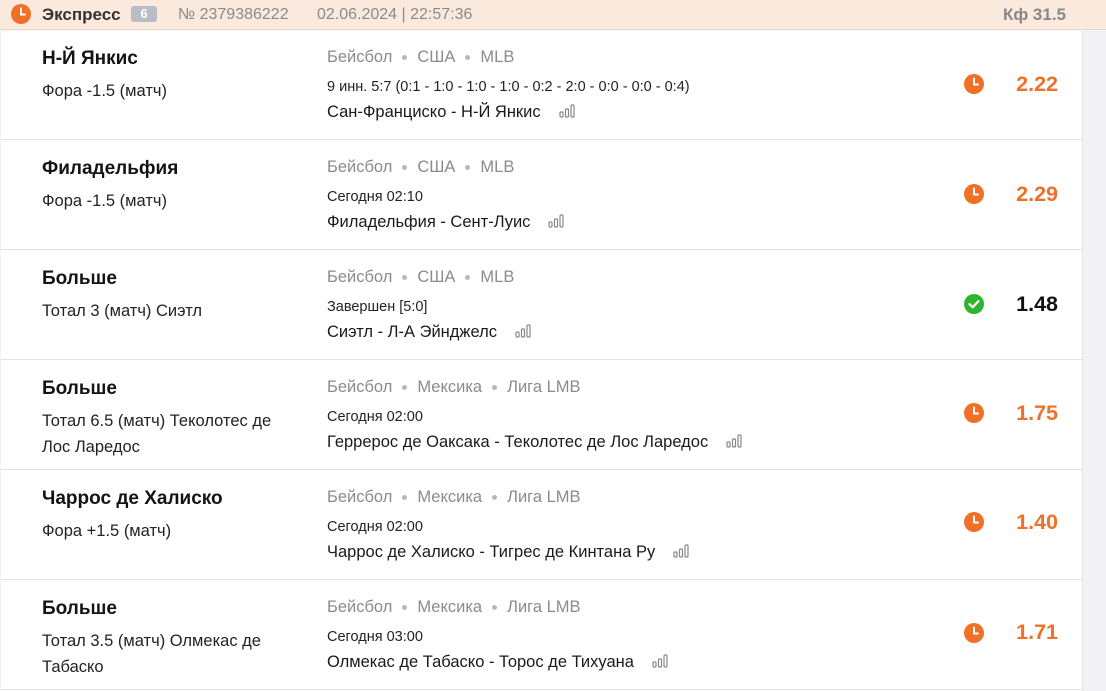 The image size is (1106, 691). I want to click on event-coefficient: 2.29, so click(1037, 194).